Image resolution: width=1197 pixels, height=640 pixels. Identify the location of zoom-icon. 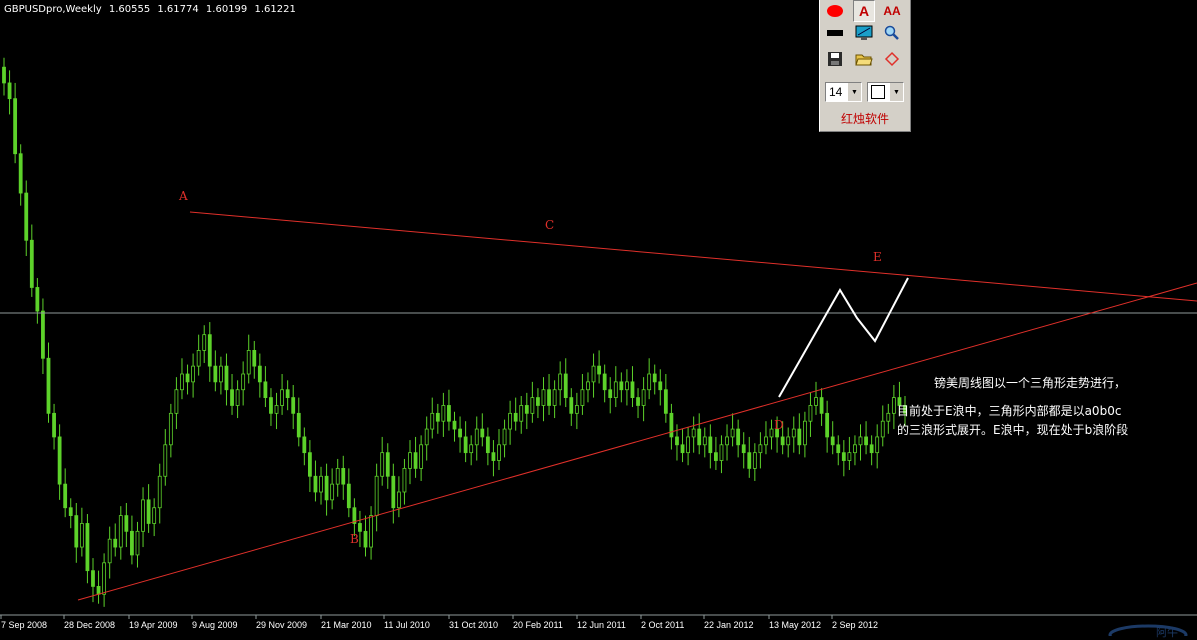
(891, 32).